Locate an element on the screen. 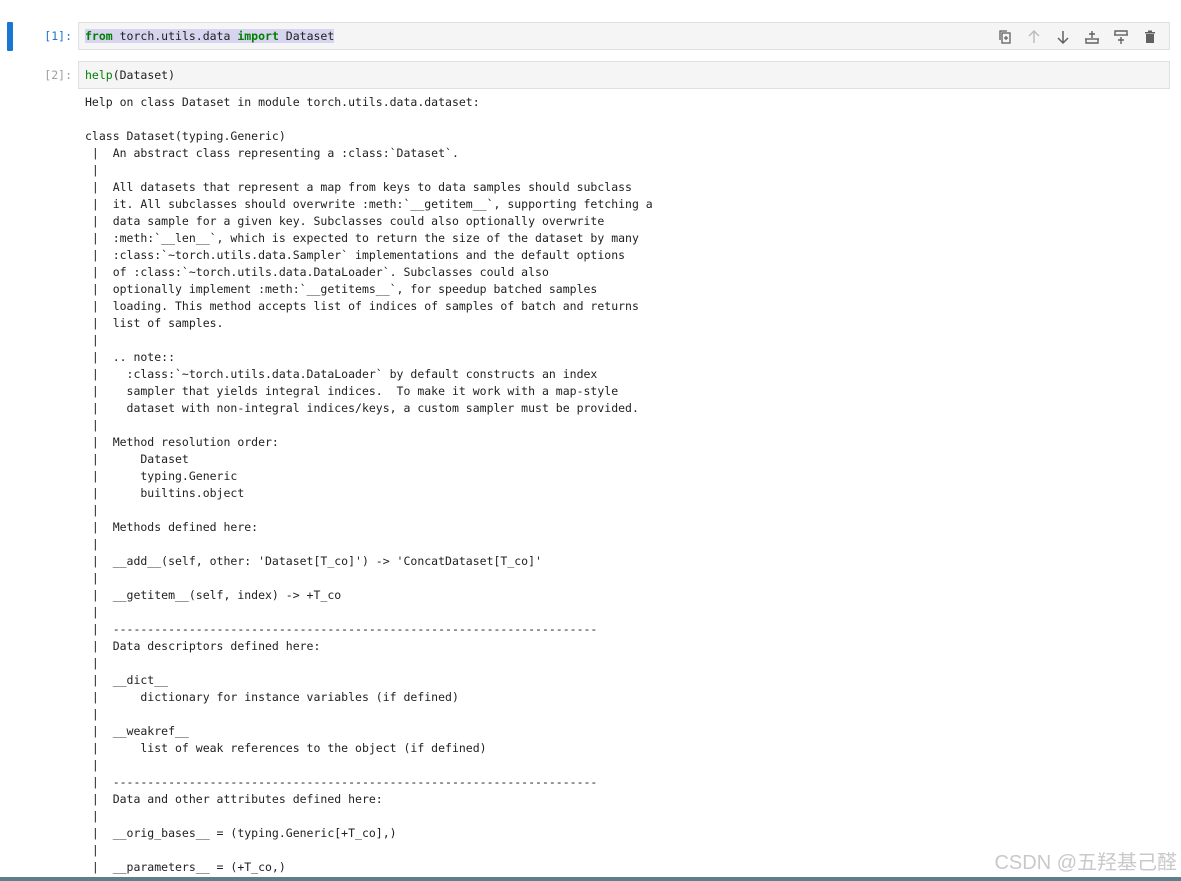  cell-2-code: help(Dataset) is located at coordinates (130, 75).